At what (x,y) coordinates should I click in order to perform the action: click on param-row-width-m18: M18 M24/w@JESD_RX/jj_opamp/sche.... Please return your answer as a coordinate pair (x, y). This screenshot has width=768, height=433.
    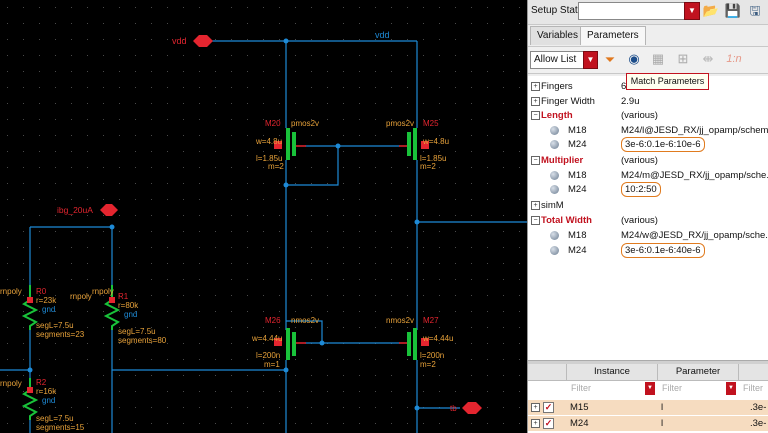
    Looking at the image, I should click on (648, 235).